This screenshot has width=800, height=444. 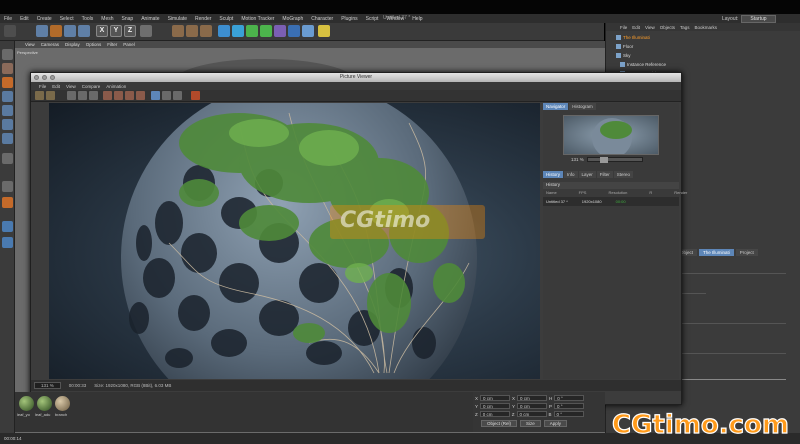 I want to click on zoom-slider, so click(x=614, y=160).